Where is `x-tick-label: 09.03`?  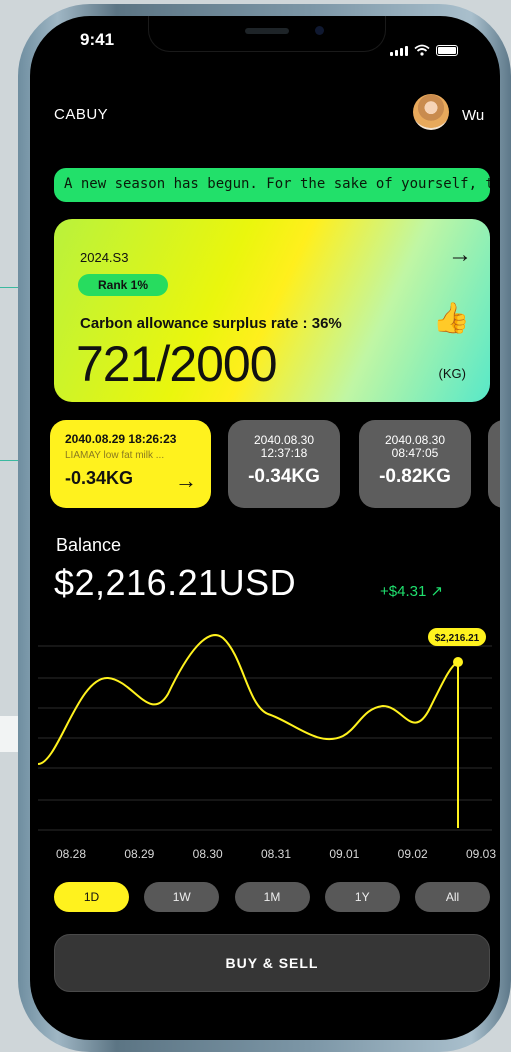
x-tick-label: 09.03 is located at coordinates (480, 854).